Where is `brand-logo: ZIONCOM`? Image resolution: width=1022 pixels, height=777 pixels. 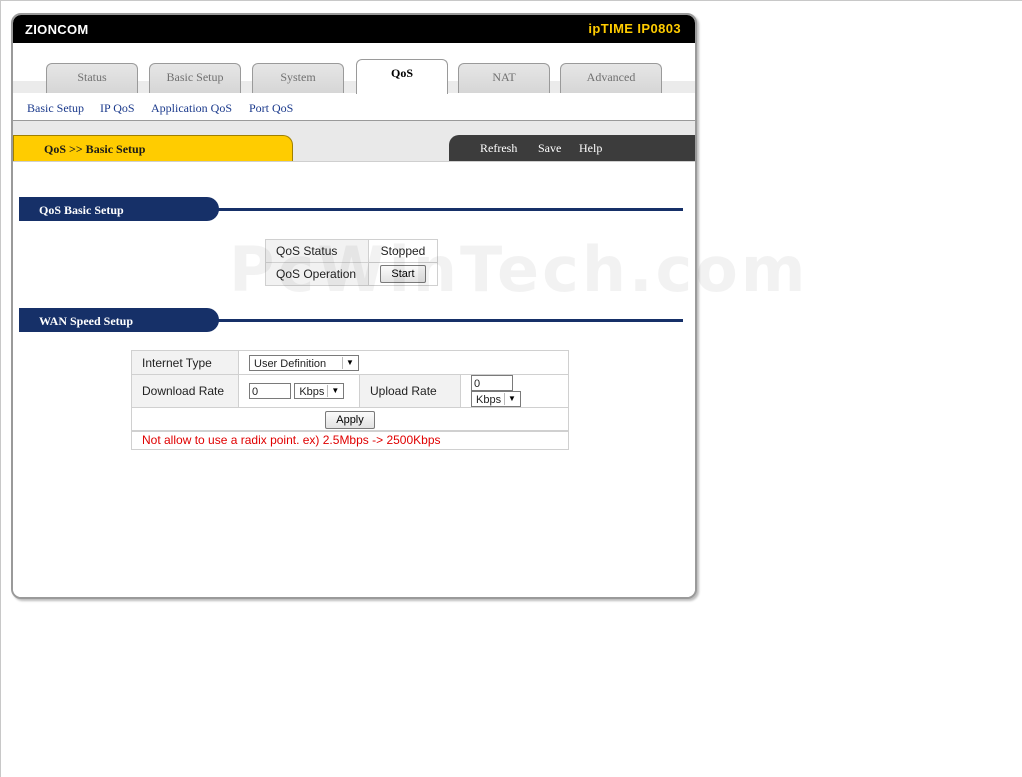
brand-logo: ZIONCOM is located at coordinates (57, 29).